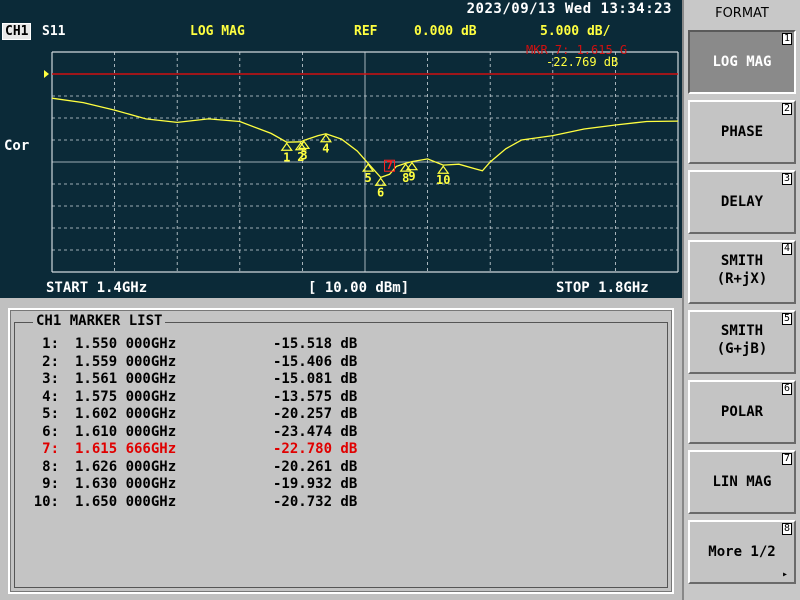 The width and height of the screenshot is (800, 600). What do you see at coordinates (315, 431) in the screenshot?
I see `marker-value: -23.474 dB` at bounding box center [315, 431].